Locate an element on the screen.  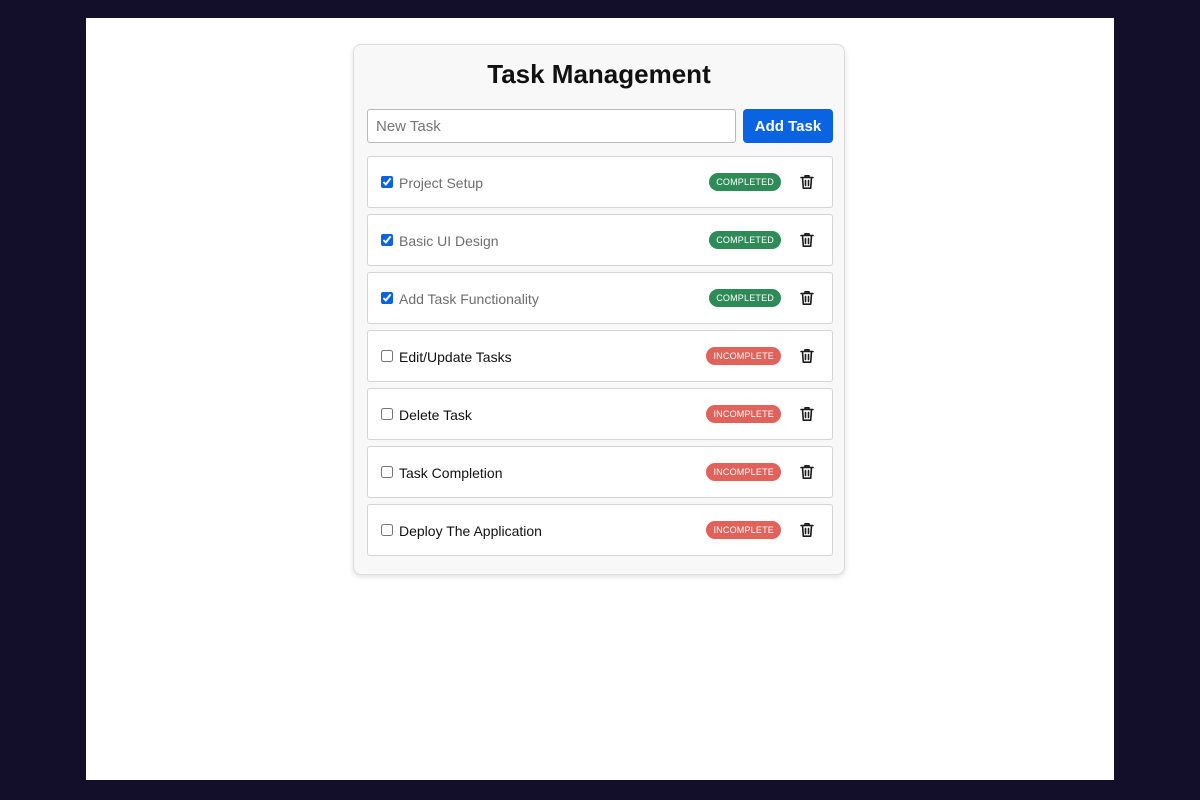
task-label: Edit/Update Tasks is located at coordinates (455, 357).